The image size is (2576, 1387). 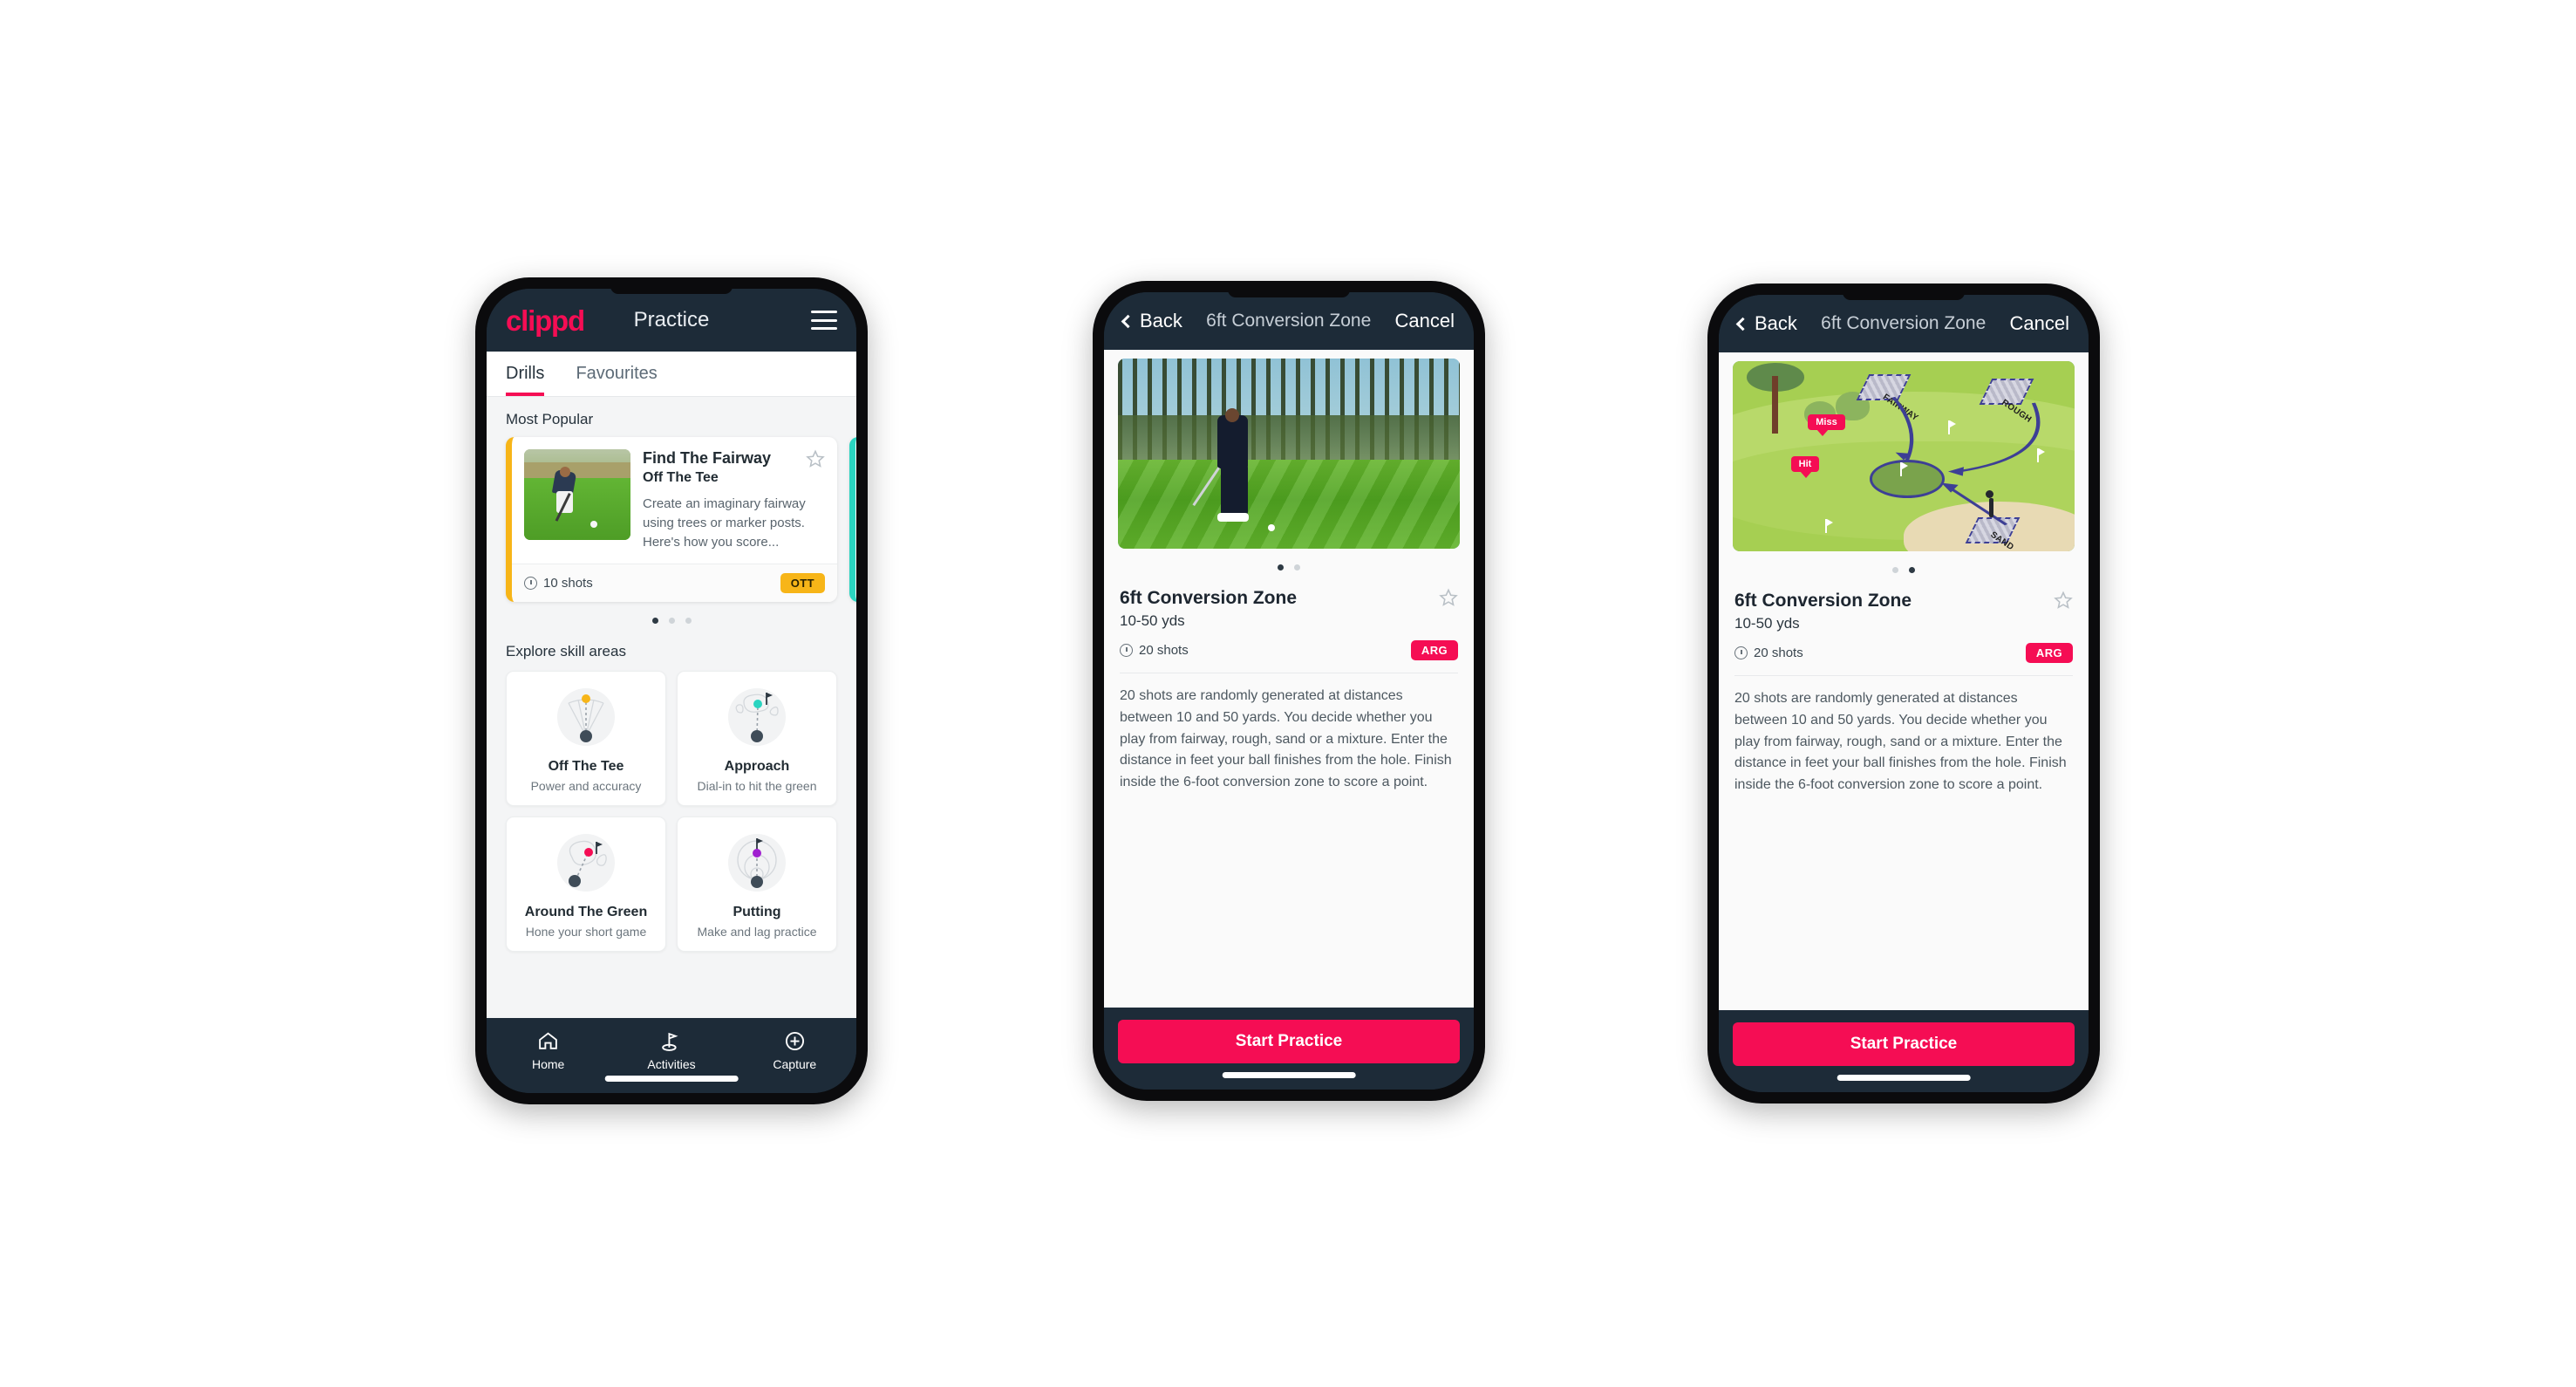 I want to click on skill-card-putting: Putting Make and lag practice, so click(x=757, y=885).